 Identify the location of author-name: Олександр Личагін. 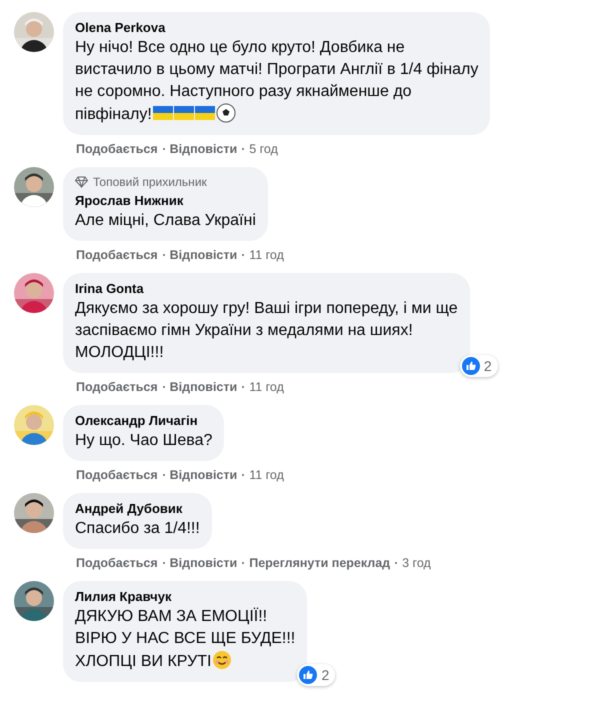
(143, 420).